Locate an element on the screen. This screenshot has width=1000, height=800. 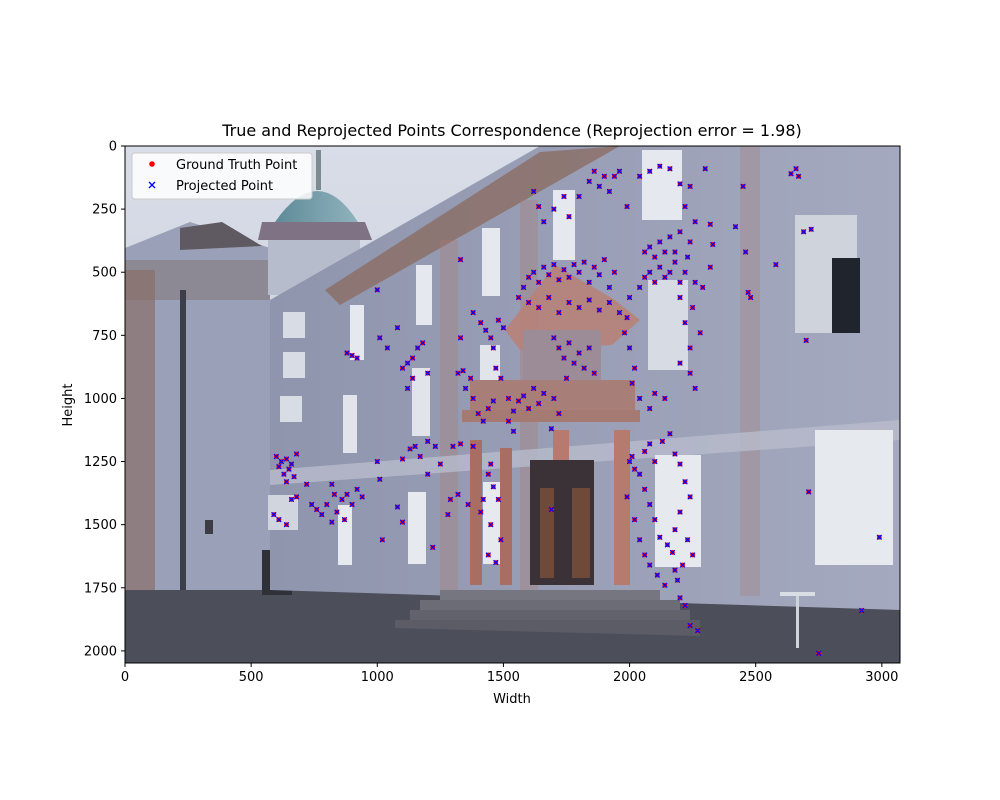
y-tick-label: 1250 is located at coordinates (100, 462).